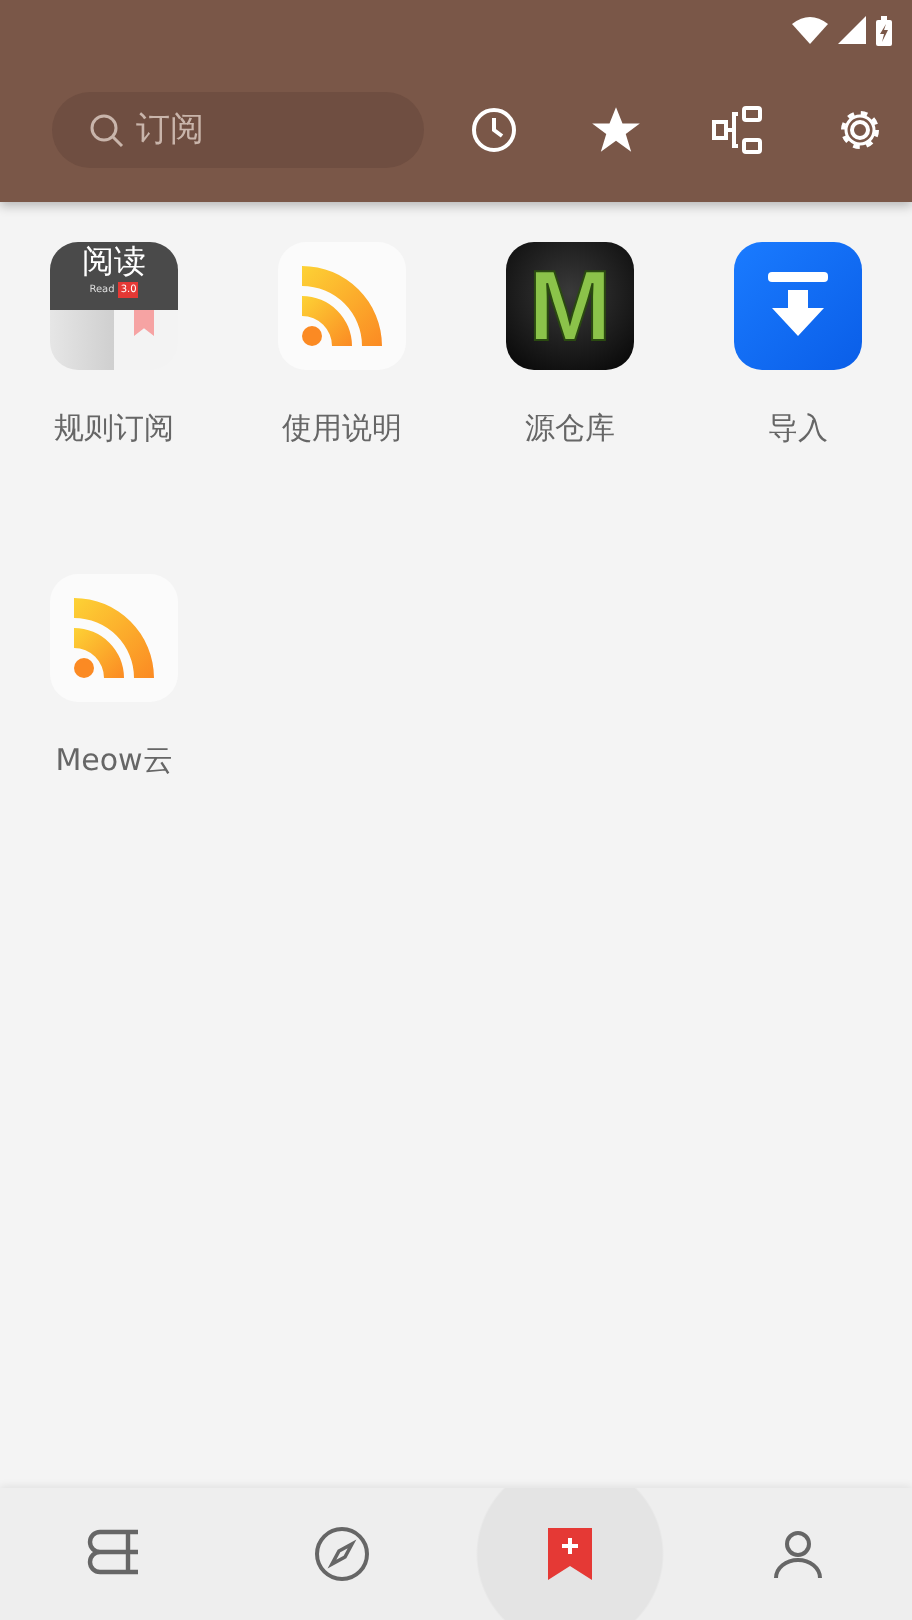 The height and width of the screenshot is (1620, 912). Describe the element at coordinates (114, 761) in the screenshot. I see `source-label: Meow云` at that location.